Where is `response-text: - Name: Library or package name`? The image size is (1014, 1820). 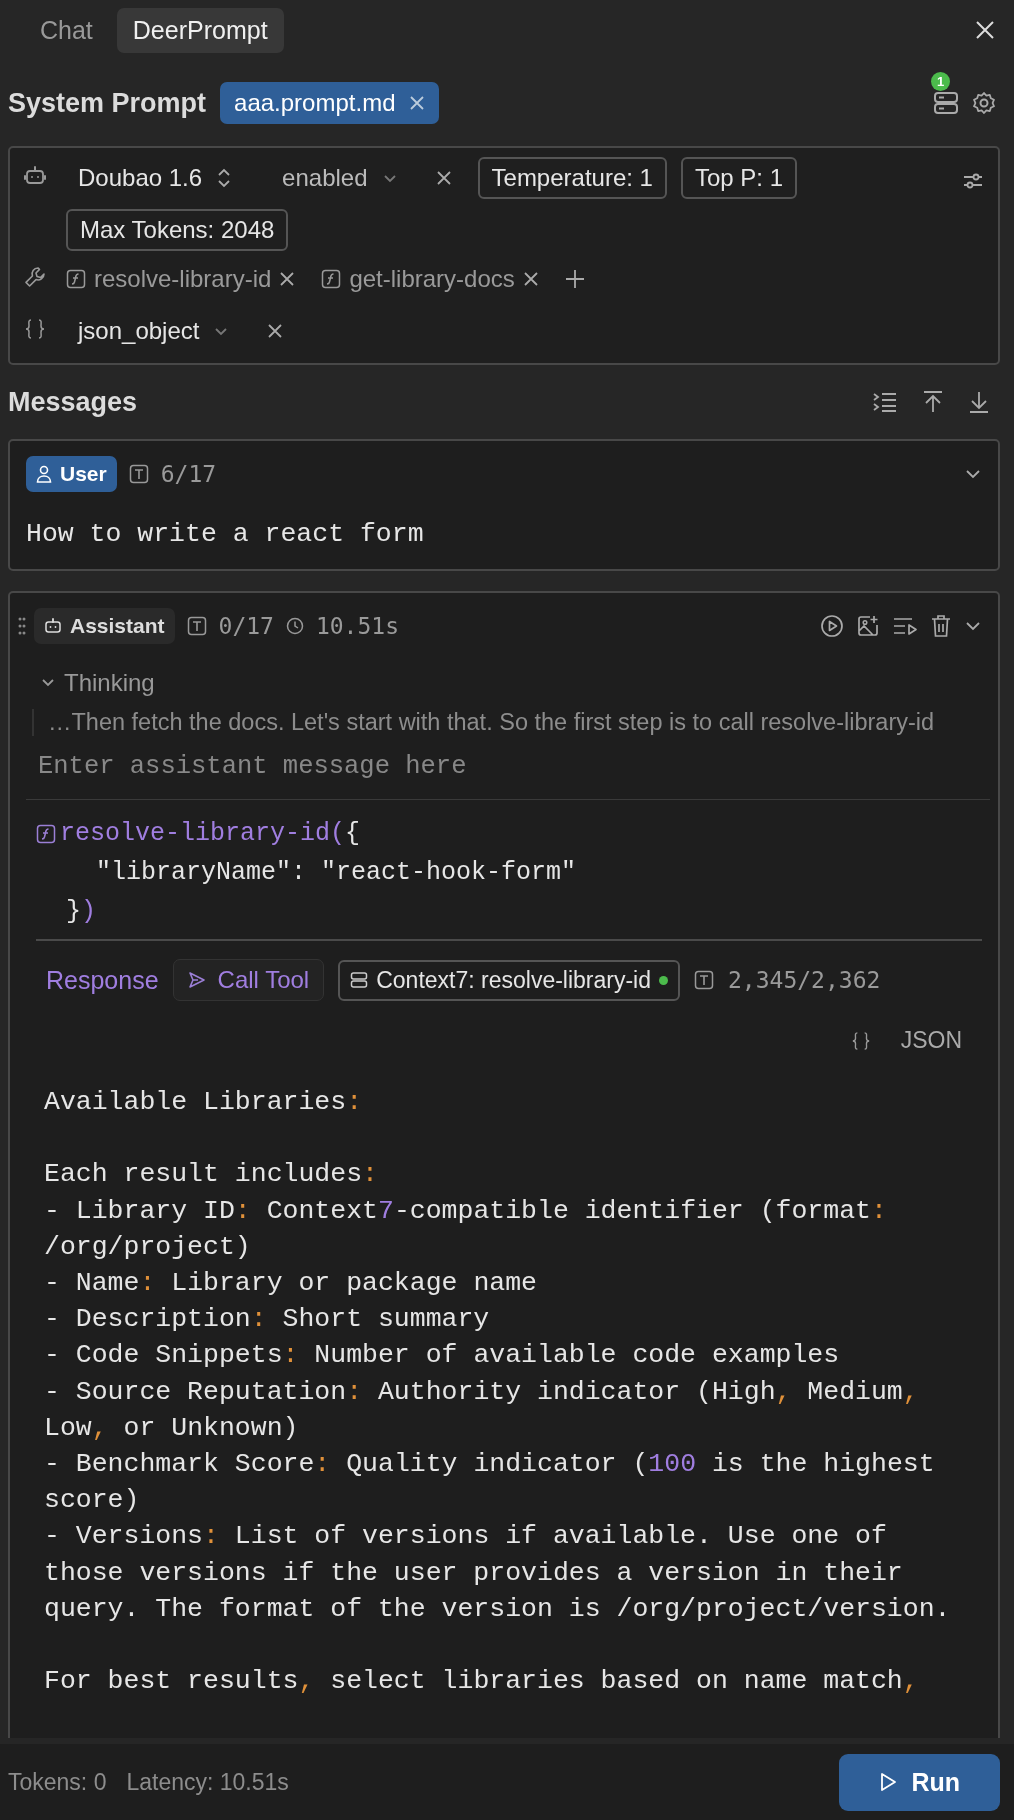
response-text: - Name: Library or package name is located at coordinates (291, 1283).